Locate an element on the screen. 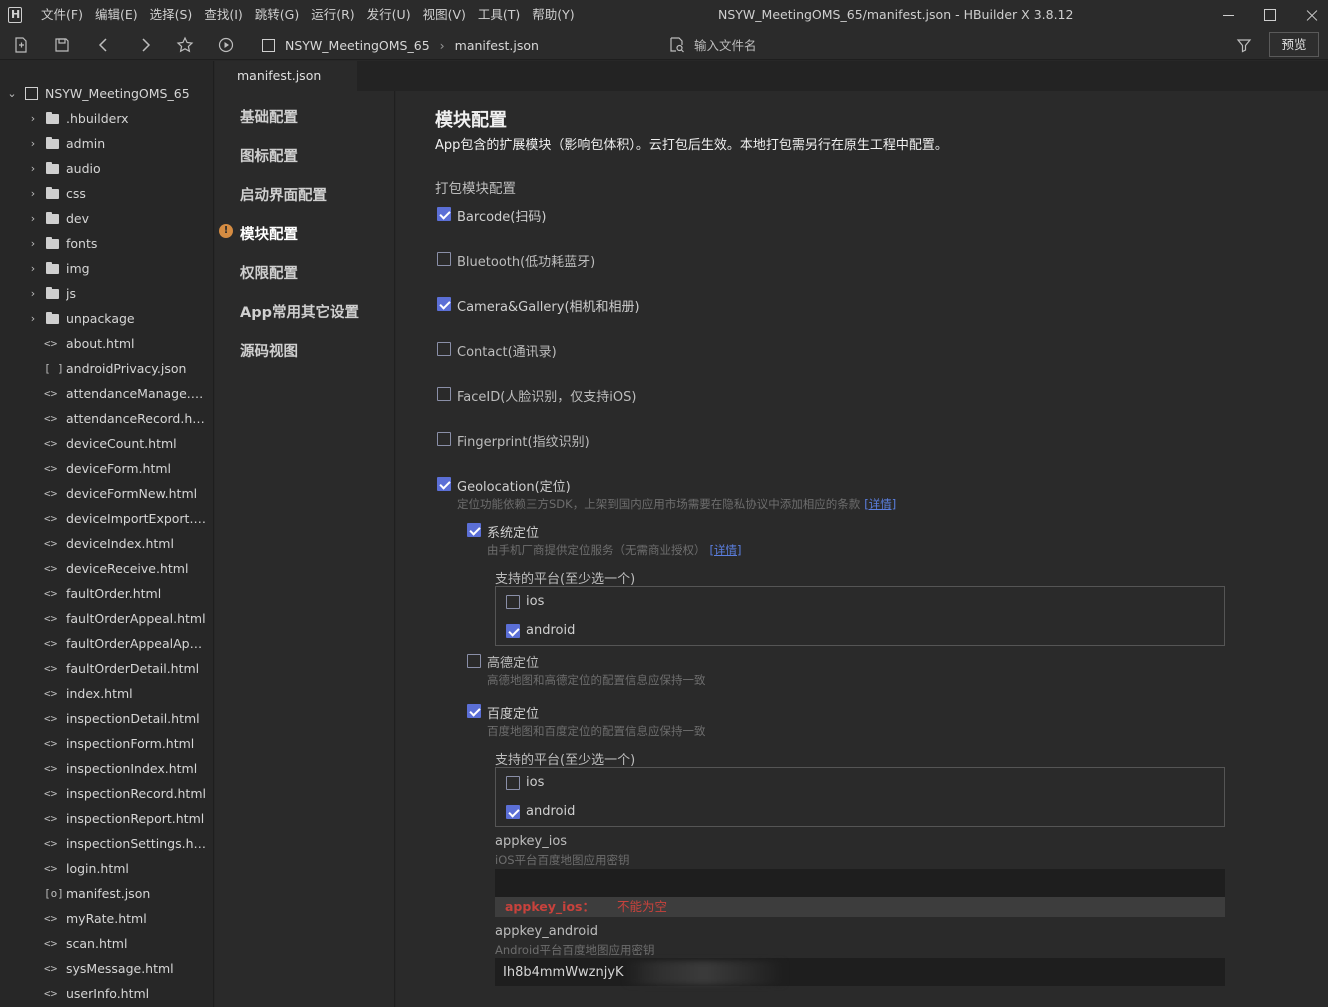 Image resolution: width=1328 pixels, height=1007 pixels. forward-arrow-icon is located at coordinates (145, 45).